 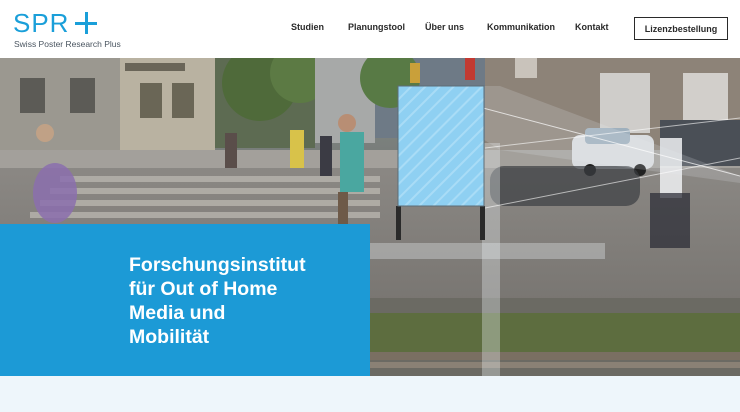 I want to click on nav-item-kommunikation: Kommunikation, so click(x=521, y=27).